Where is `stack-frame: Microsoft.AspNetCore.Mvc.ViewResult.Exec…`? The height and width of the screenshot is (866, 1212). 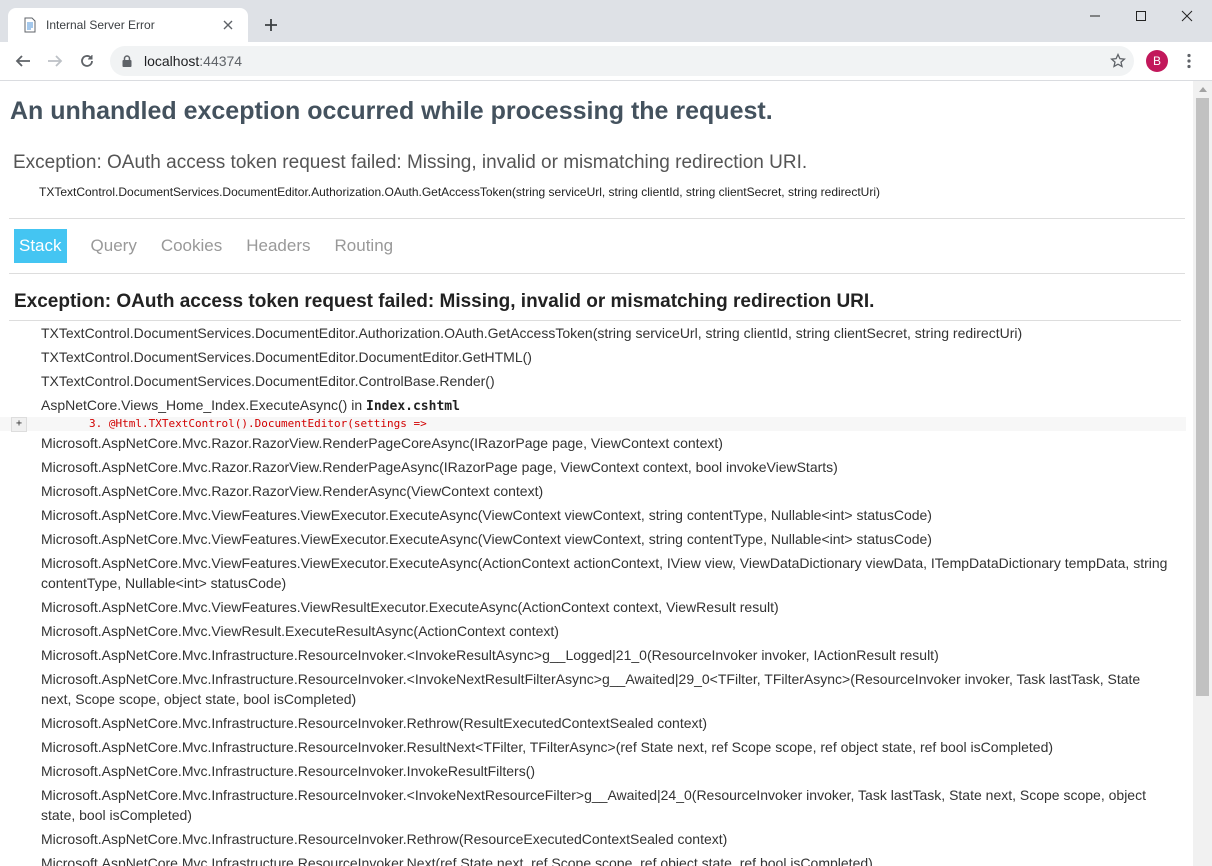
stack-frame: Microsoft.AspNetCore.Mvc.ViewResult.Exec… is located at coordinates (300, 631).